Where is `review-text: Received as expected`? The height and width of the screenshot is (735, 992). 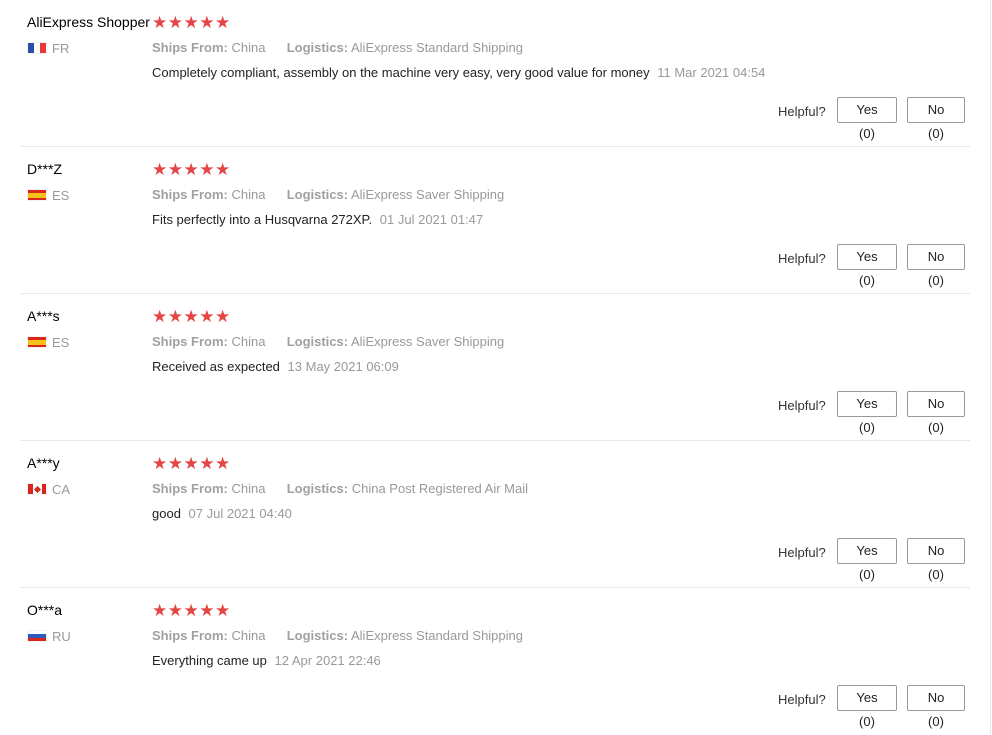 review-text: Received as expected is located at coordinates (216, 366).